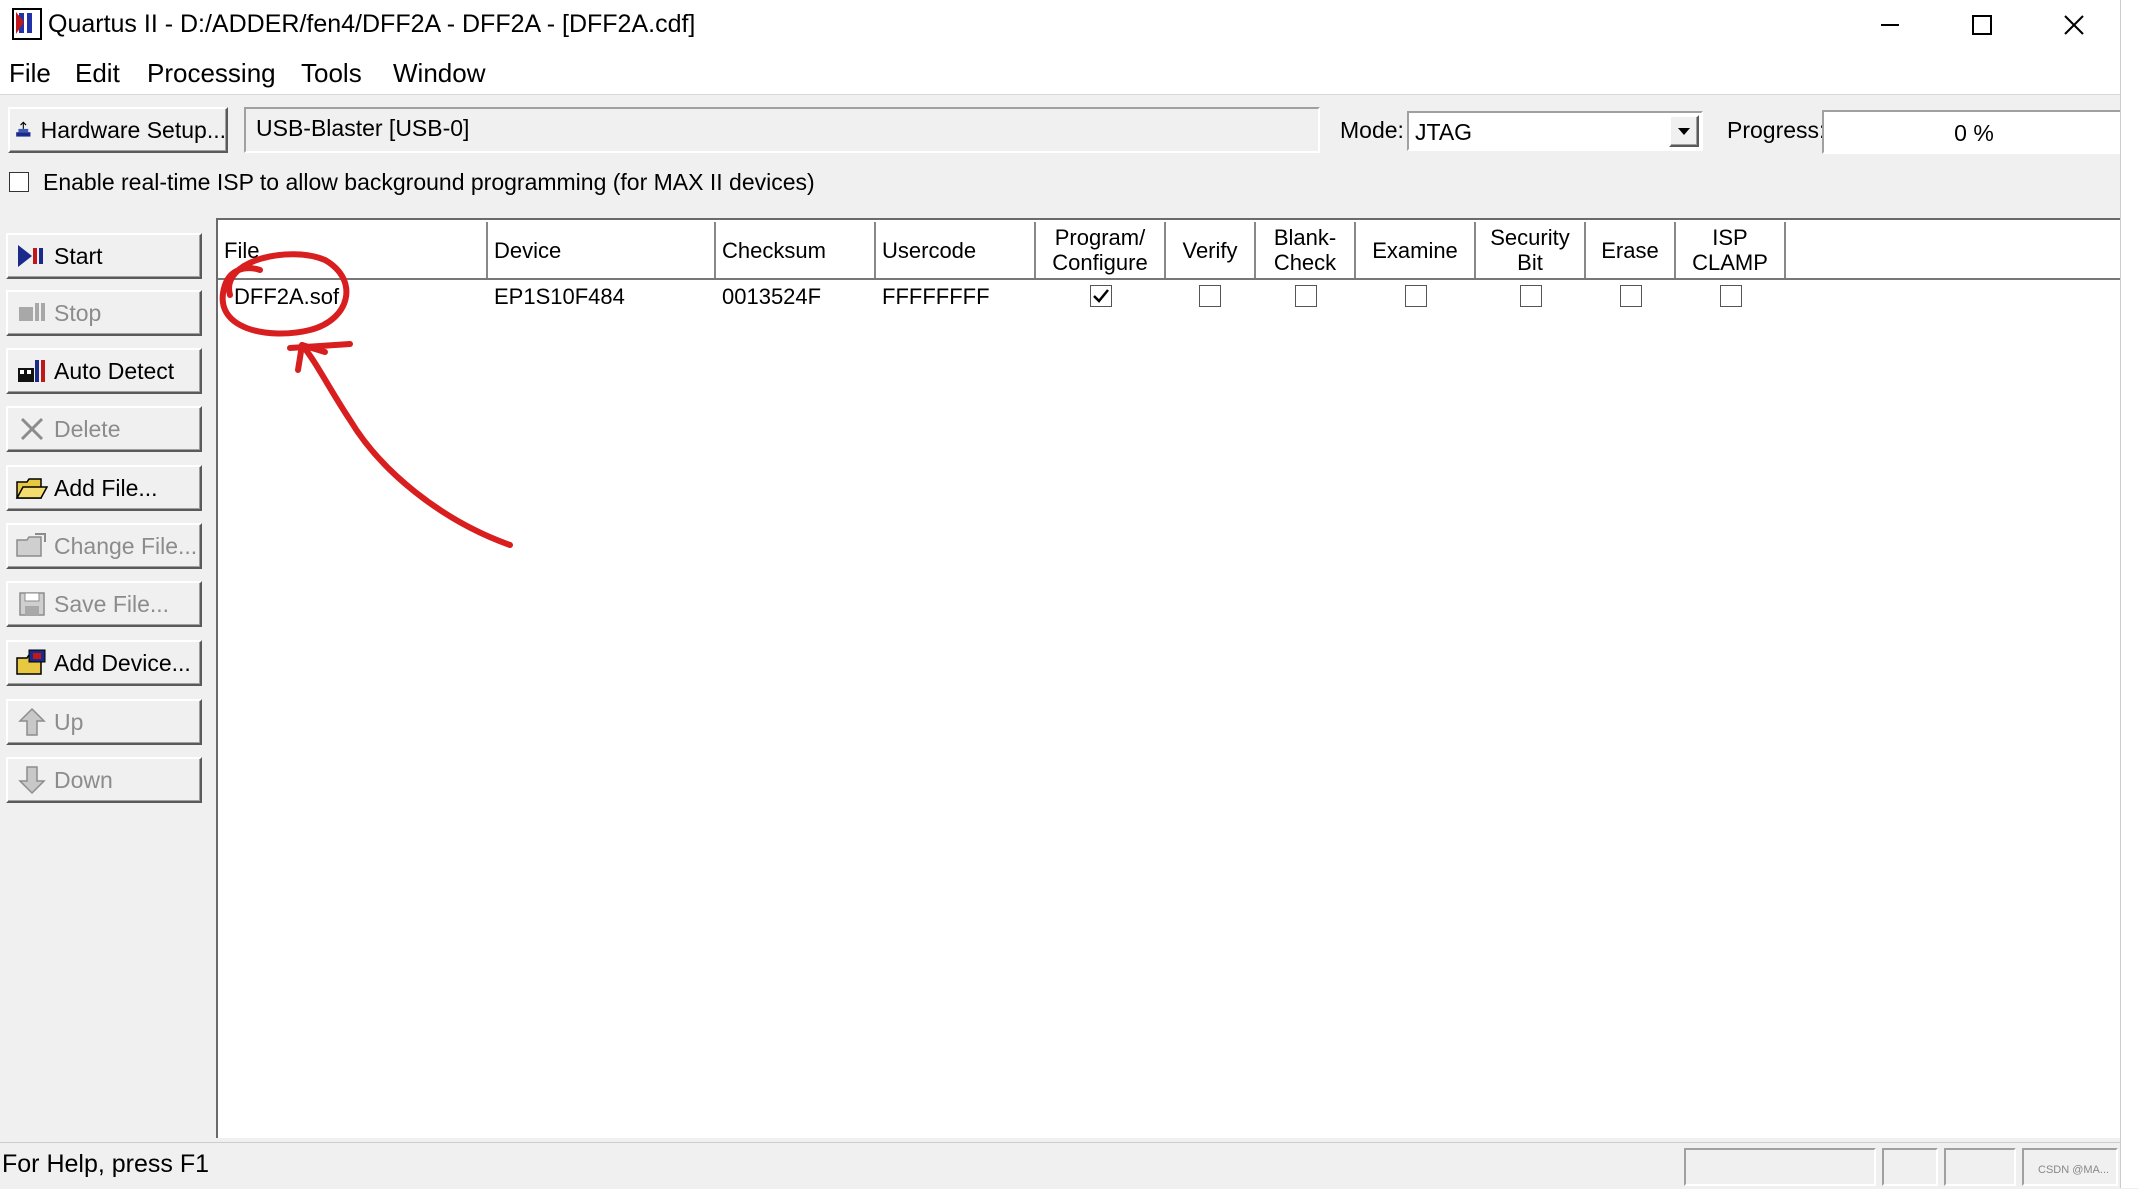 The height and width of the screenshot is (1189, 2138). I want to click on auto-detect-button: Auto Detect, so click(104, 371).